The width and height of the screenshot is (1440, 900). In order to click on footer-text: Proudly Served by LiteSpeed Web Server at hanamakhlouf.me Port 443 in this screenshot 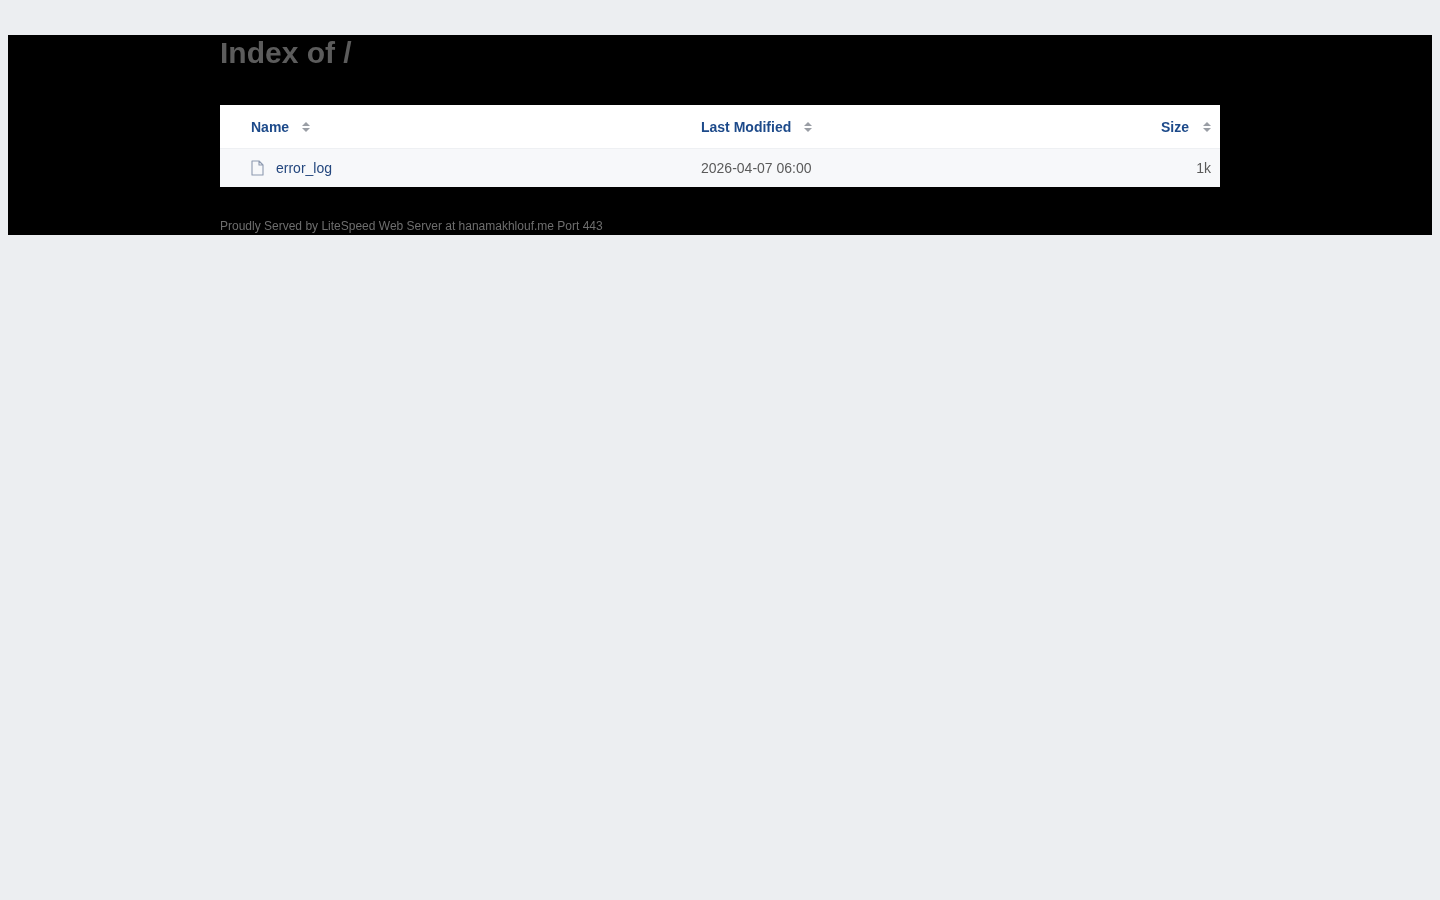, I will do `click(411, 226)`.